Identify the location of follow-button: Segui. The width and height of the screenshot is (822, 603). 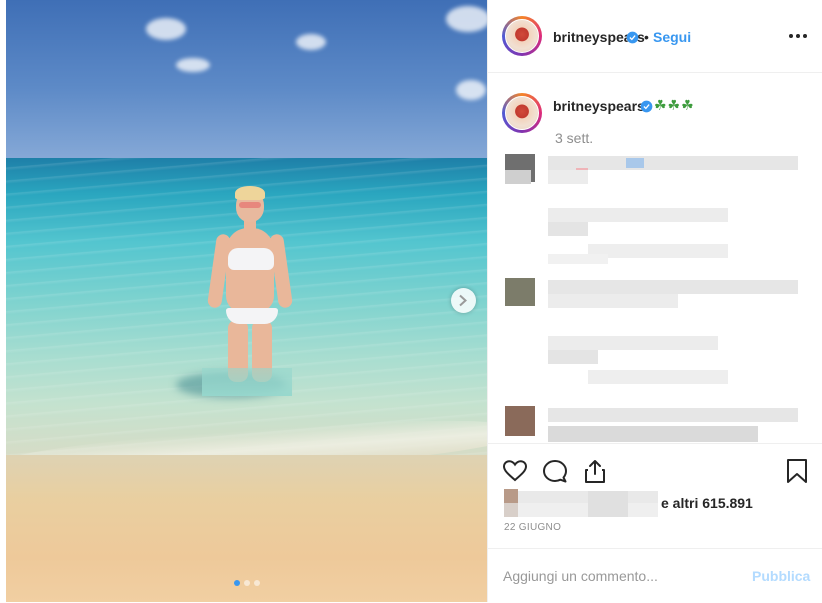
(672, 37).